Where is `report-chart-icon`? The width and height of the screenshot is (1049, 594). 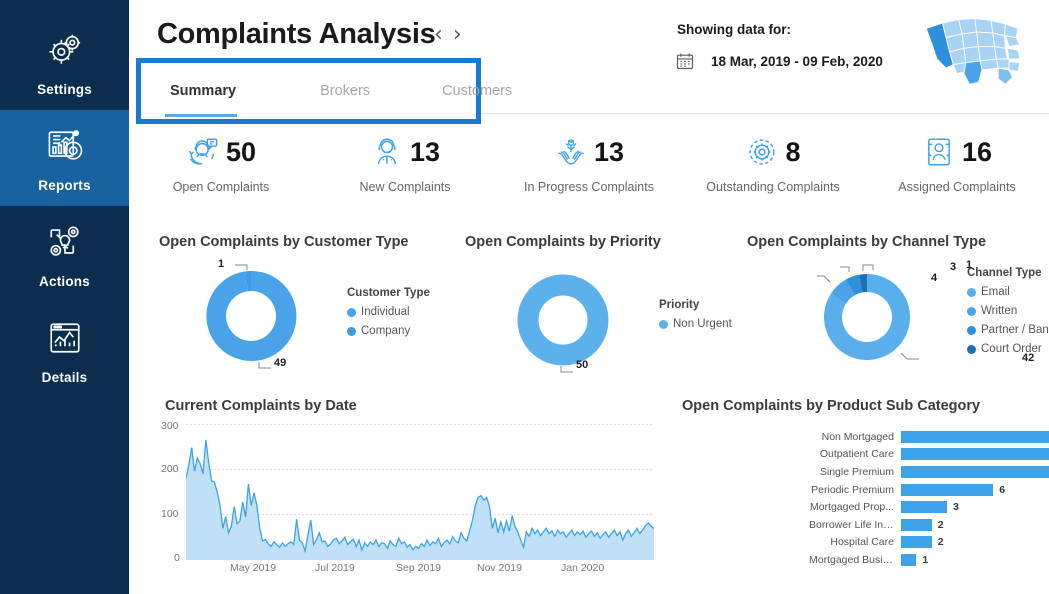
report-chart-icon is located at coordinates (65, 144).